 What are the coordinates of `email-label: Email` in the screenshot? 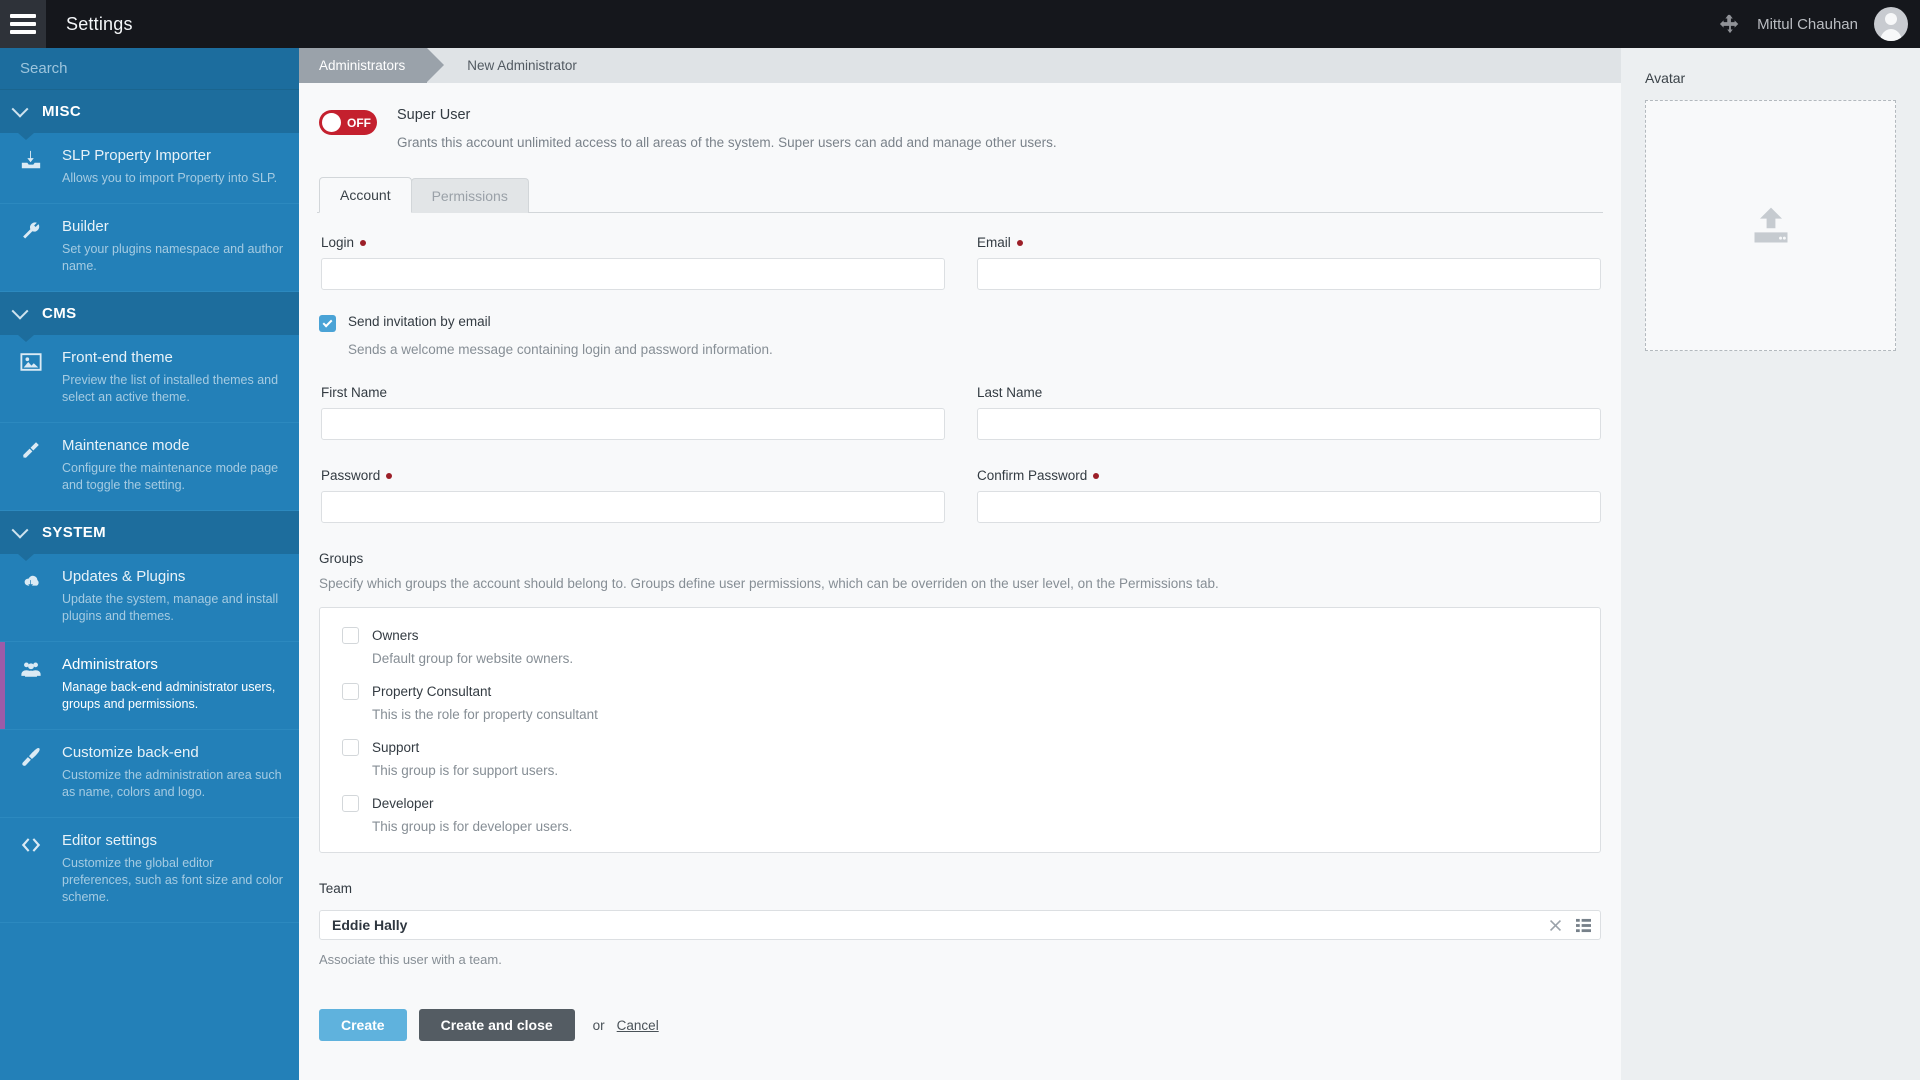 It's located at (994, 242).